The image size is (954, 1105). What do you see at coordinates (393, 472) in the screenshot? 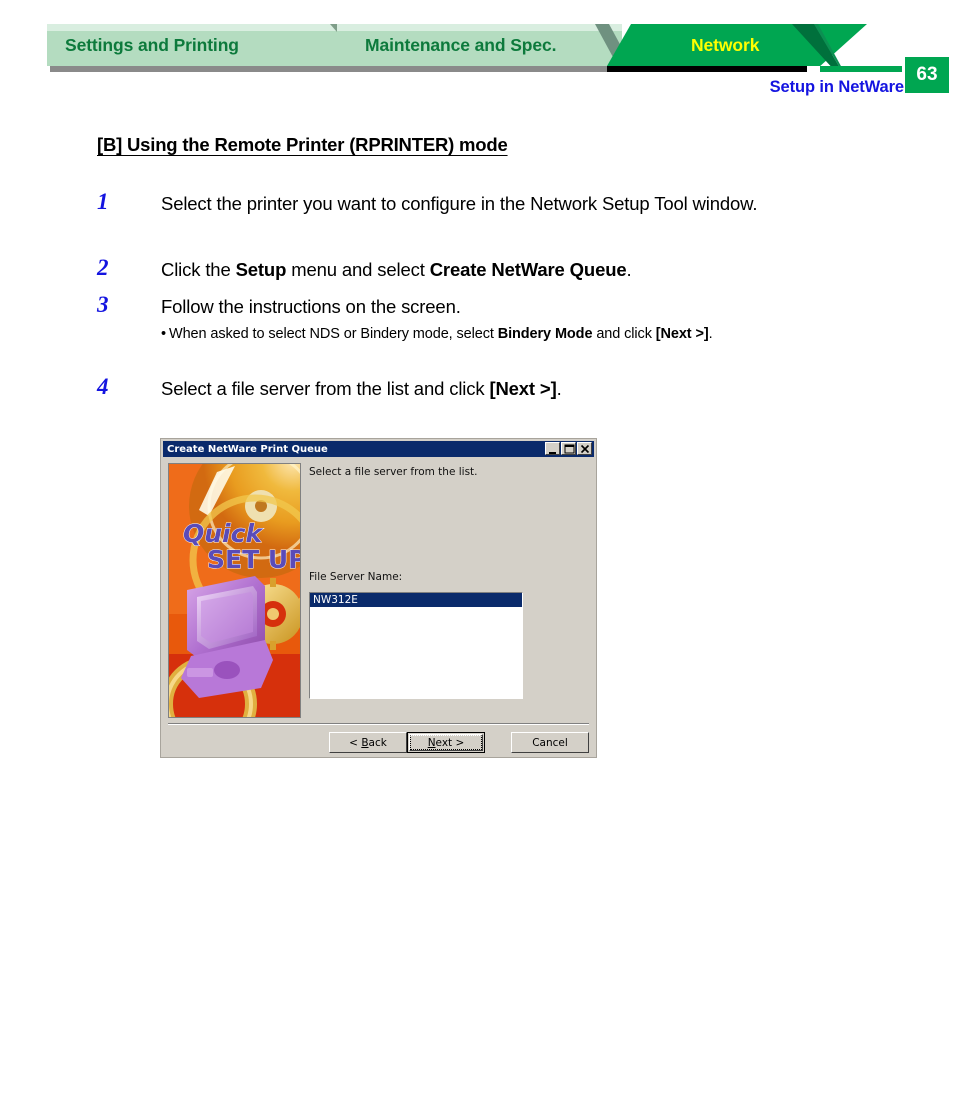
I see `dialog-instruction-text: Select a file server from the list.` at bounding box center [393, 472].